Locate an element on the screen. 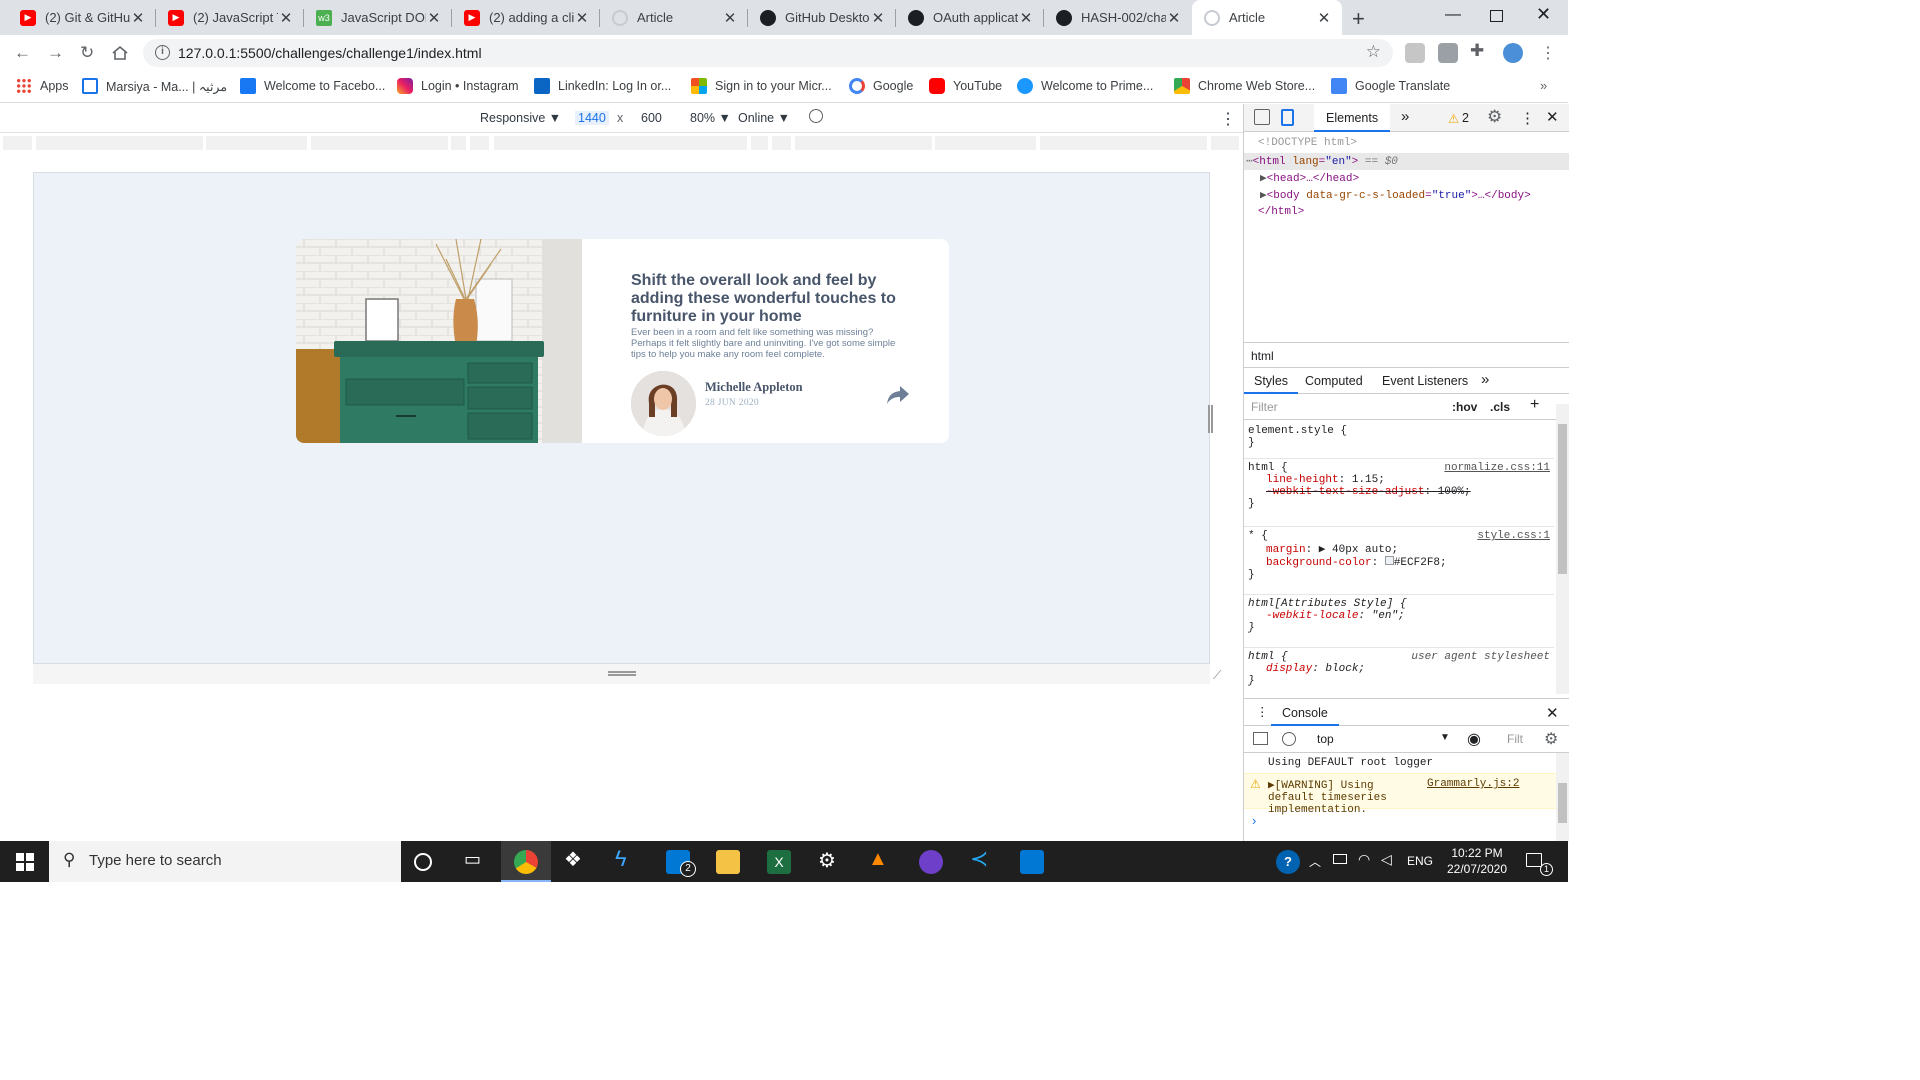 Image resolution: width=1920 pixels, height=1080 pixels. reload-icon: ↻ is located at coordinates (87, 53).